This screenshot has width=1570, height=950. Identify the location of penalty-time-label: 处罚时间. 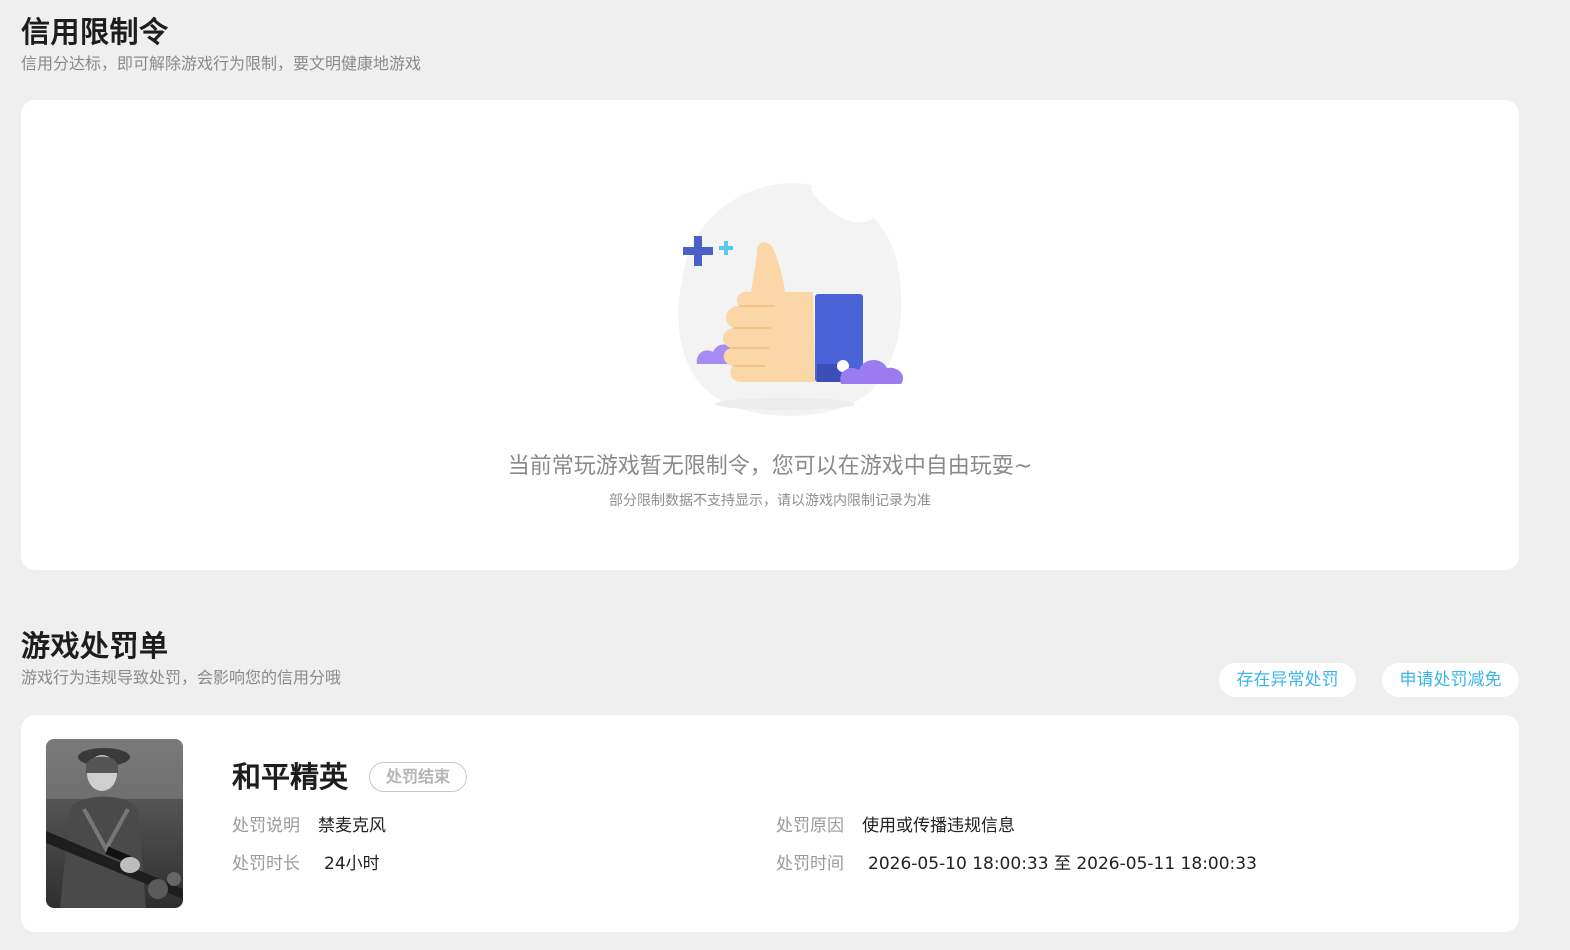
(810, 864).